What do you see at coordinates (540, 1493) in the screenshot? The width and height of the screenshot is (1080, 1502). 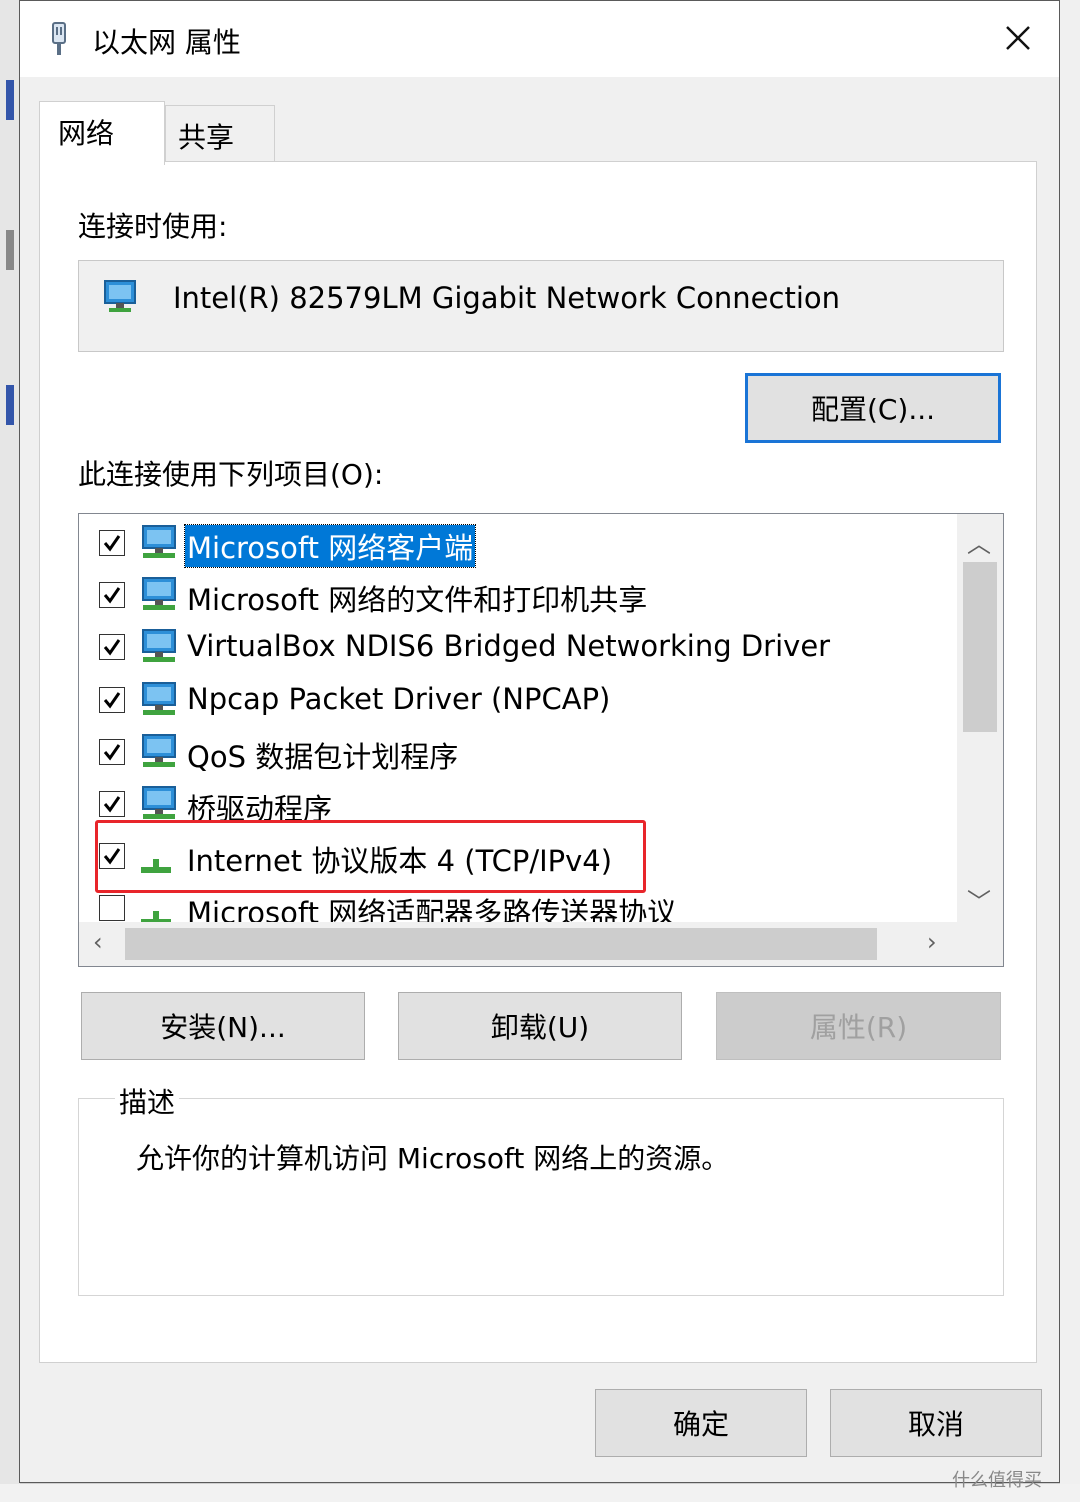 I see `background-window-bottom` at bounding box center [540, 1493].